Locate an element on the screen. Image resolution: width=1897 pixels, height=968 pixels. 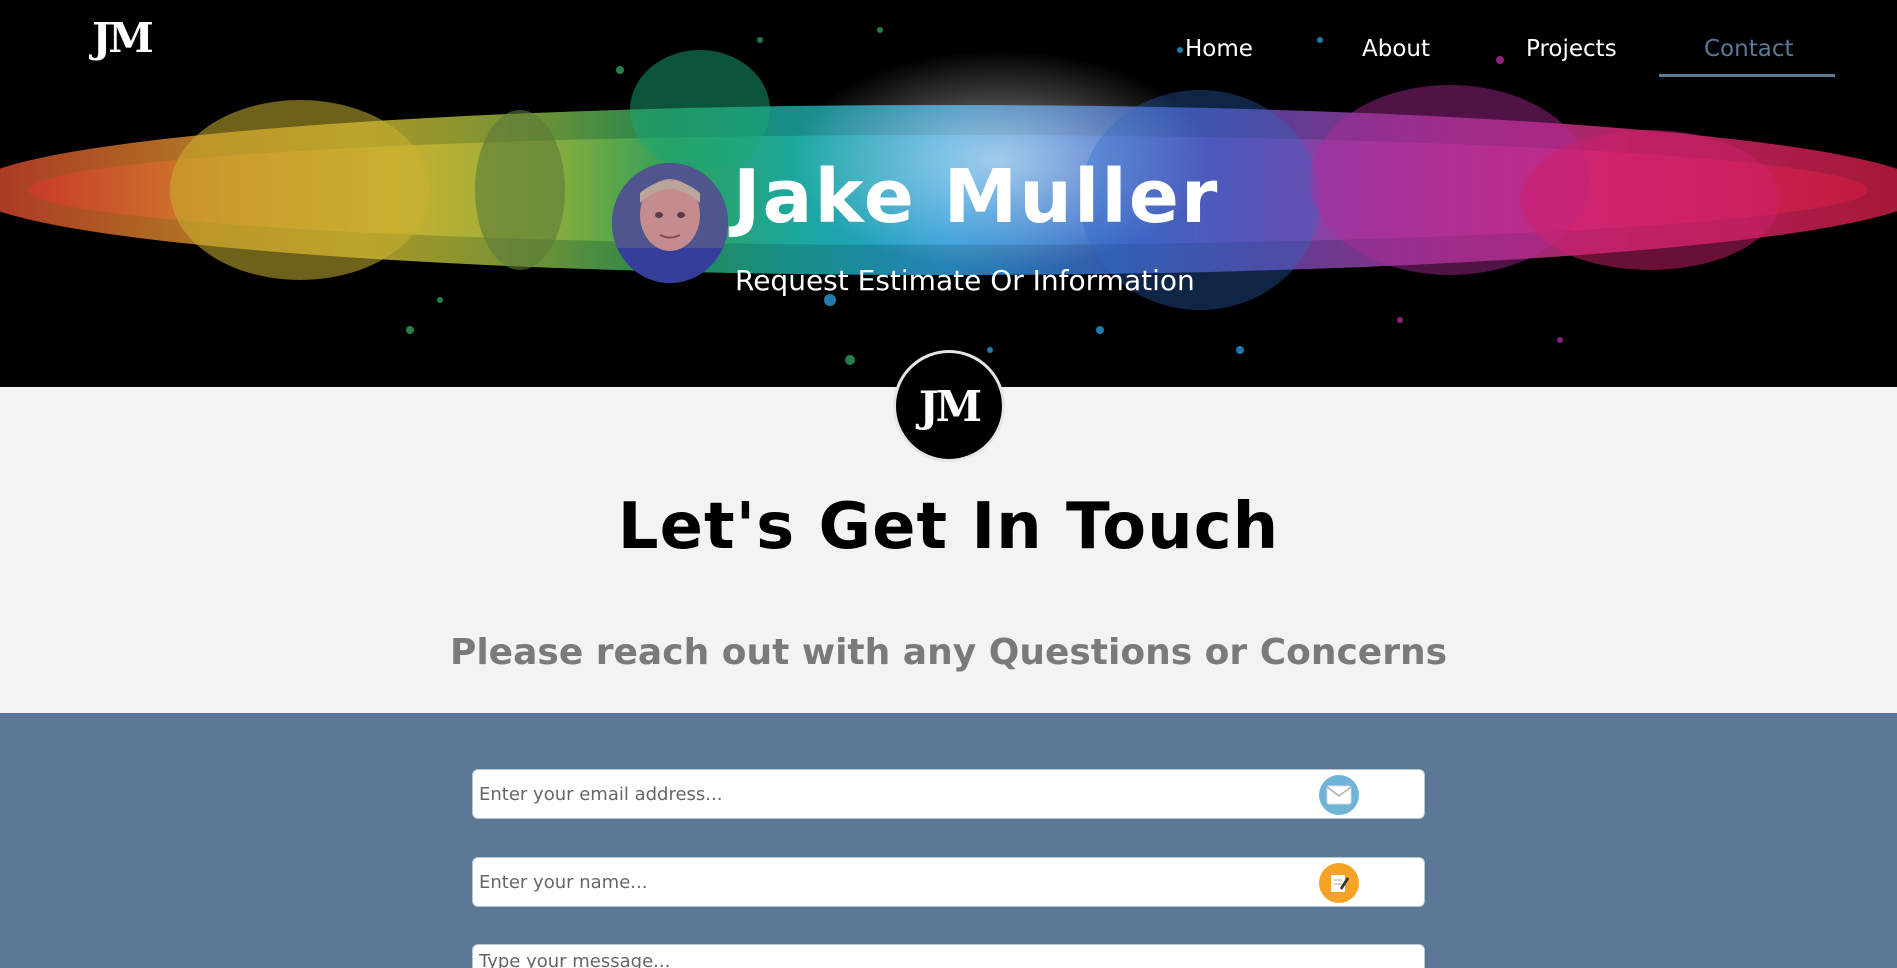
hero-name: Jake Muller is located at coordinates (976, 197).